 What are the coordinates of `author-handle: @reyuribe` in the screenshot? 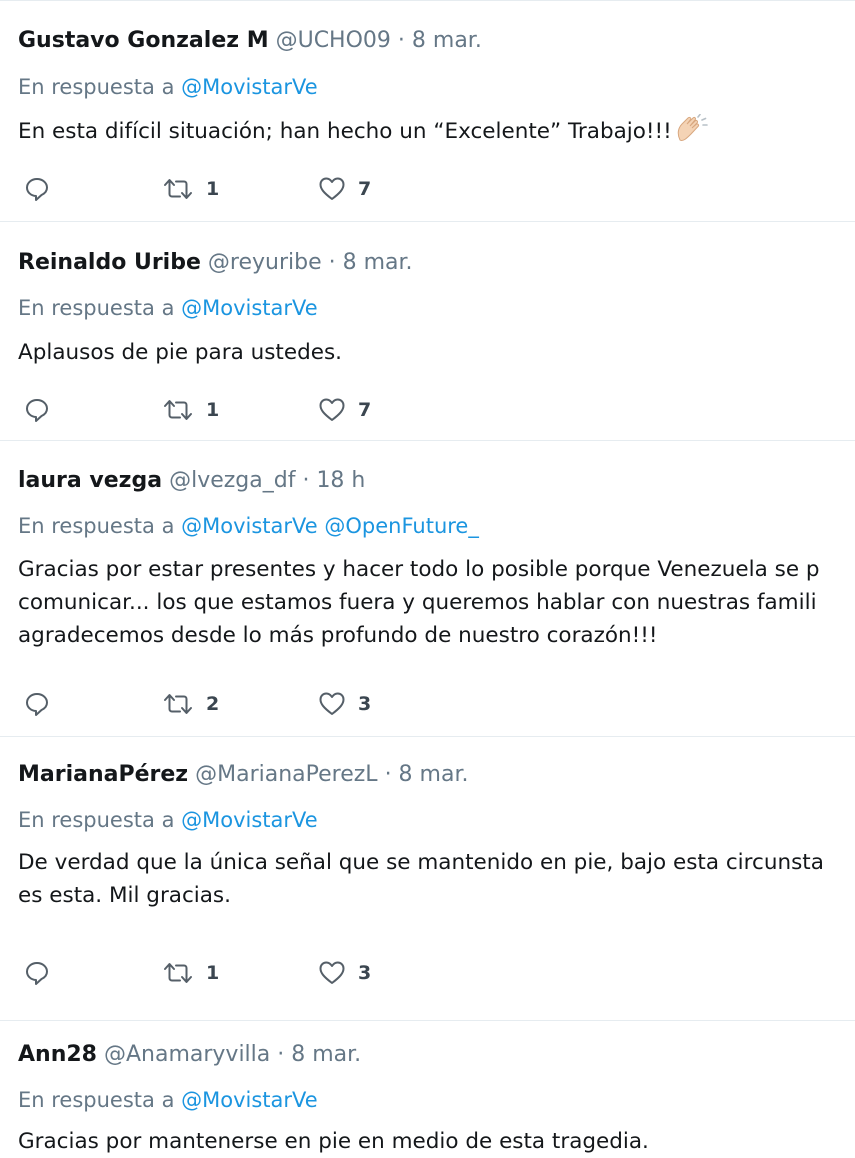 It's located at (265, 262).